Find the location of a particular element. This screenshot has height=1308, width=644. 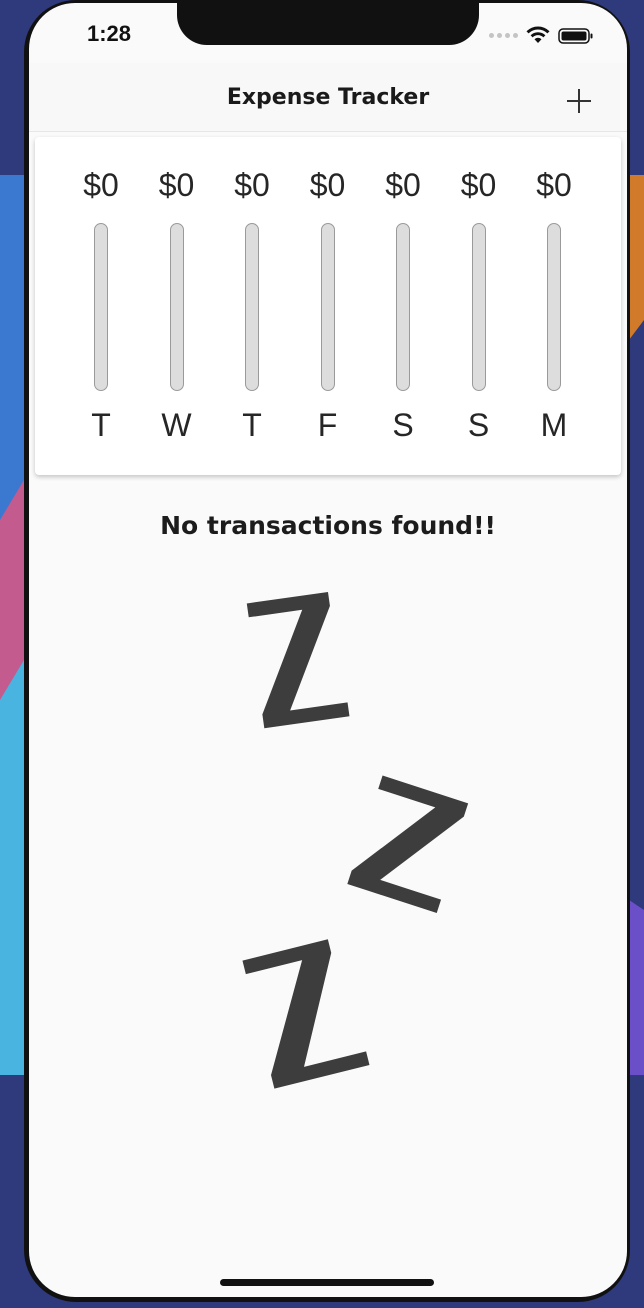

device-notch is located at coordinates (328, 24).